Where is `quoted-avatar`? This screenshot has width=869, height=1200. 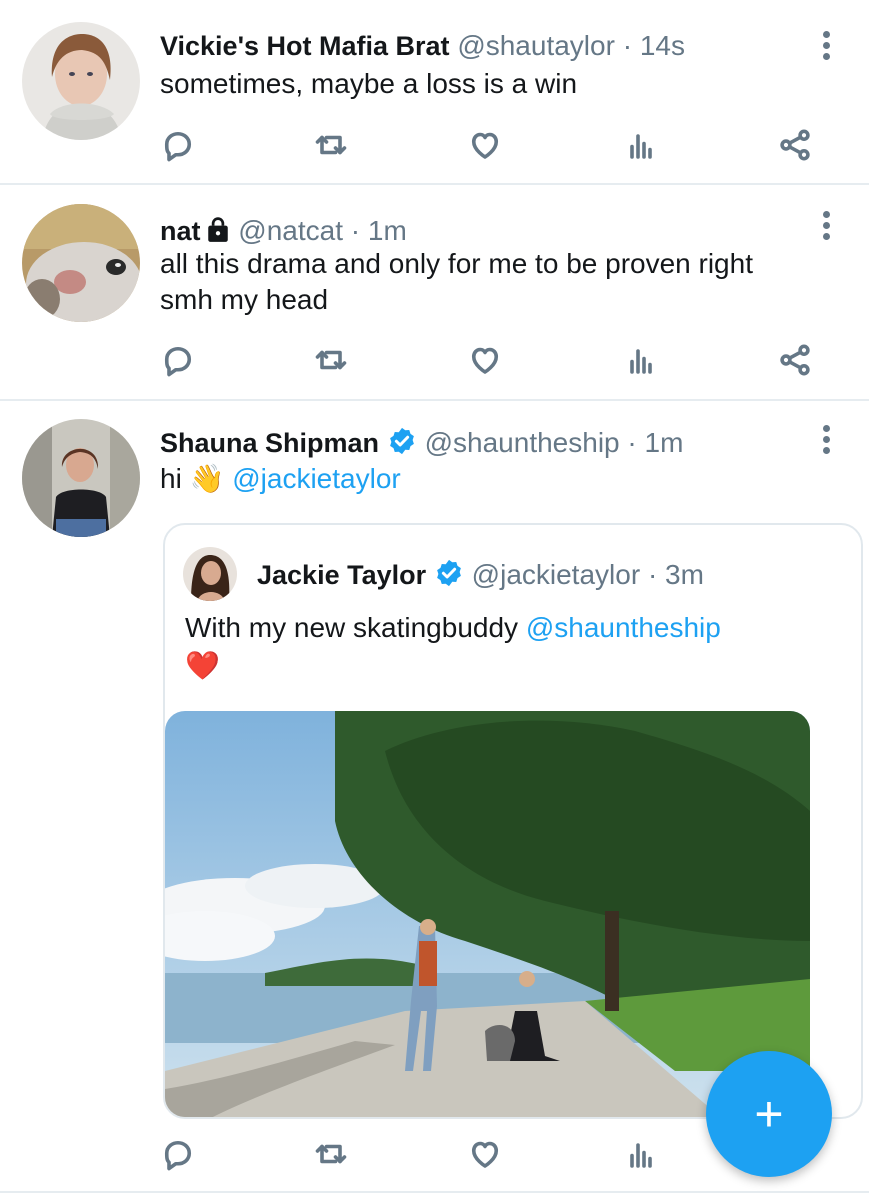
quoted-avatar is located at coordinates (210, 574).